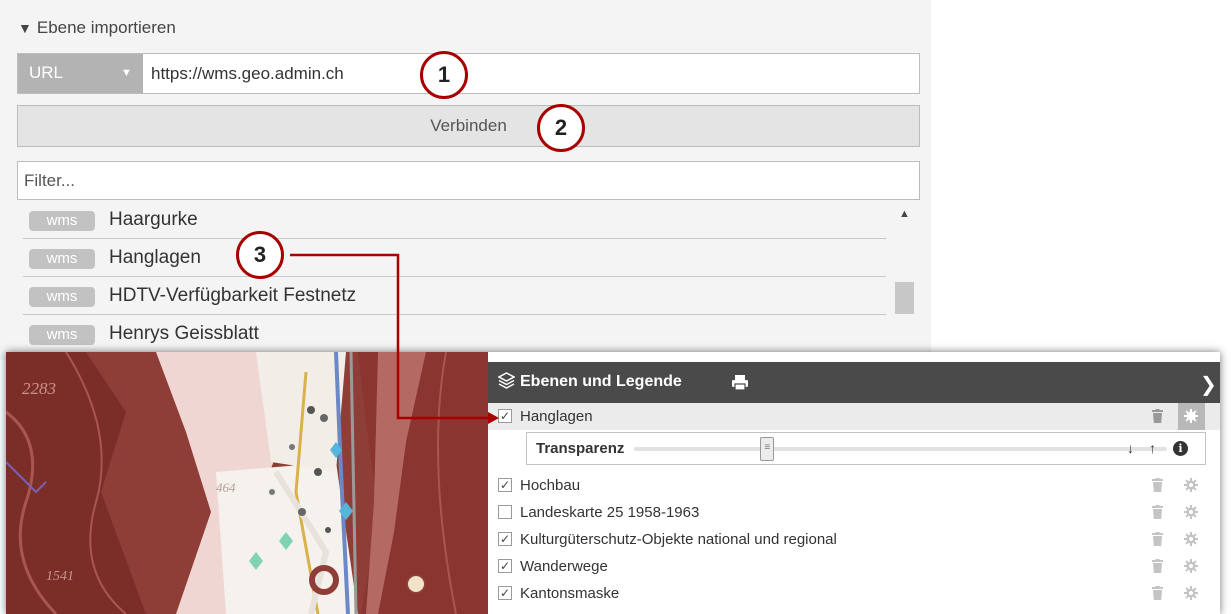 This screenshot has width=1231, height=614. What do you see at coordinates (60, 576) in the screenshot?
I see `map-label-1541: 1541` at bounding box center [60, 576].